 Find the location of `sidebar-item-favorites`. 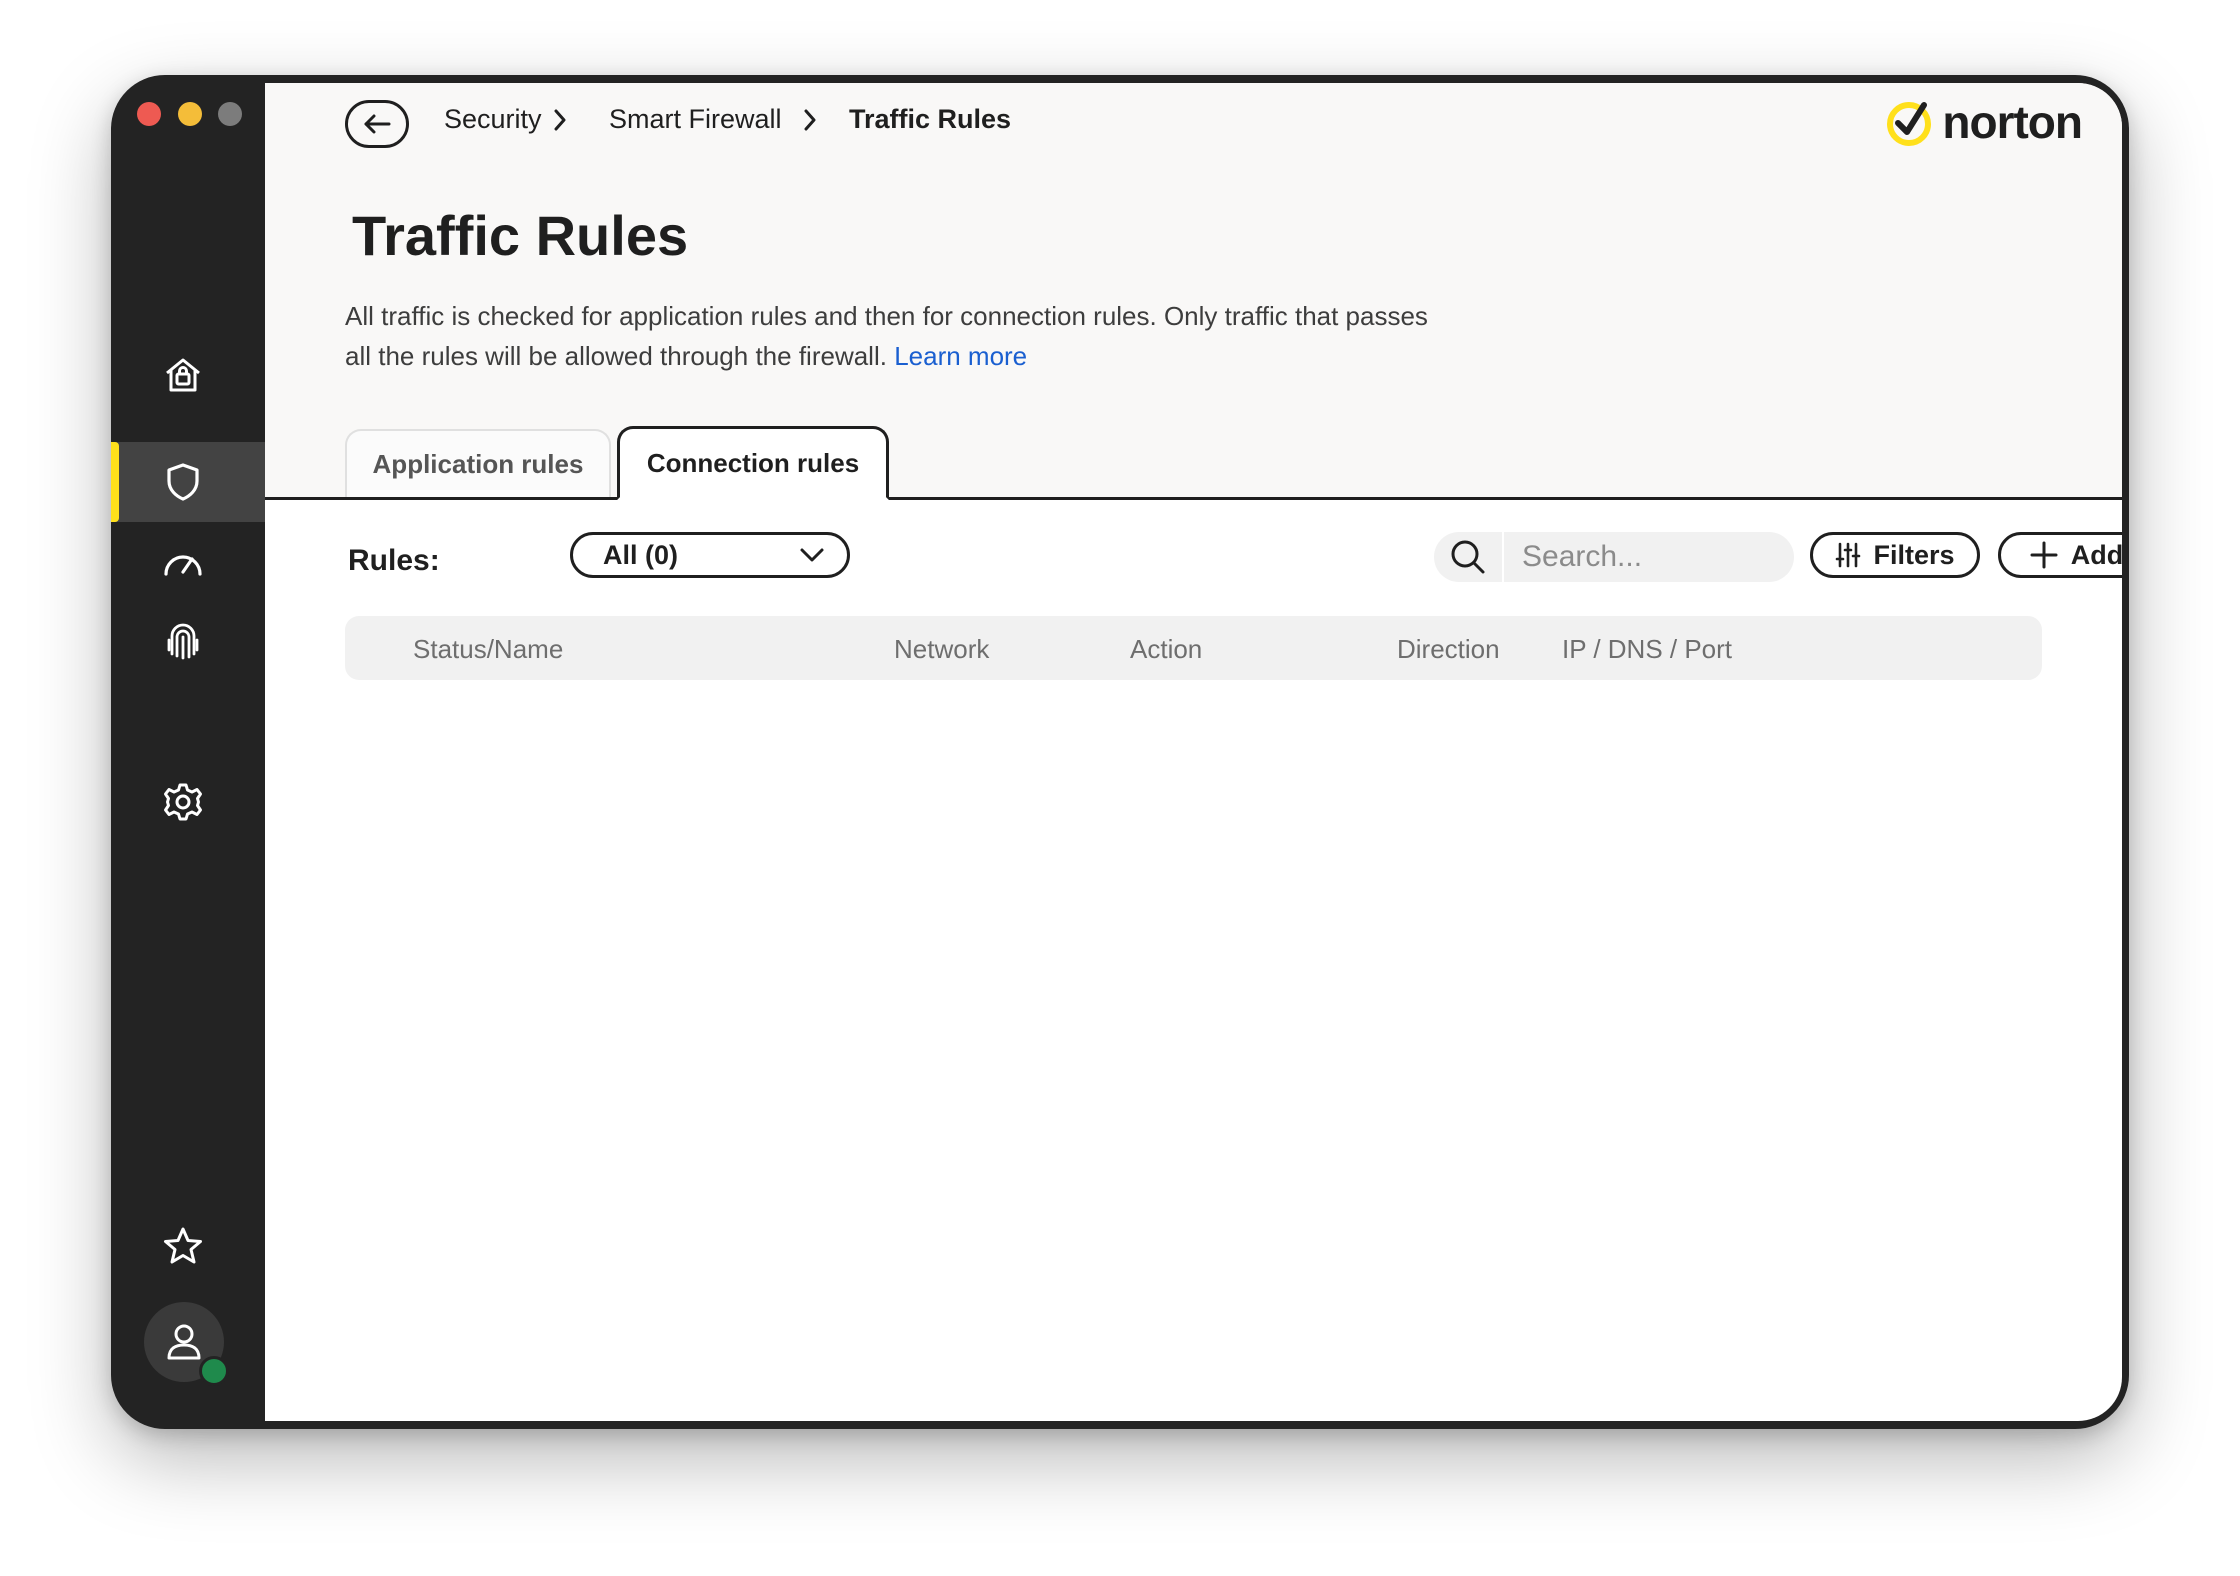

sidebar-item-favorites is located at coordinates (183, 1246).